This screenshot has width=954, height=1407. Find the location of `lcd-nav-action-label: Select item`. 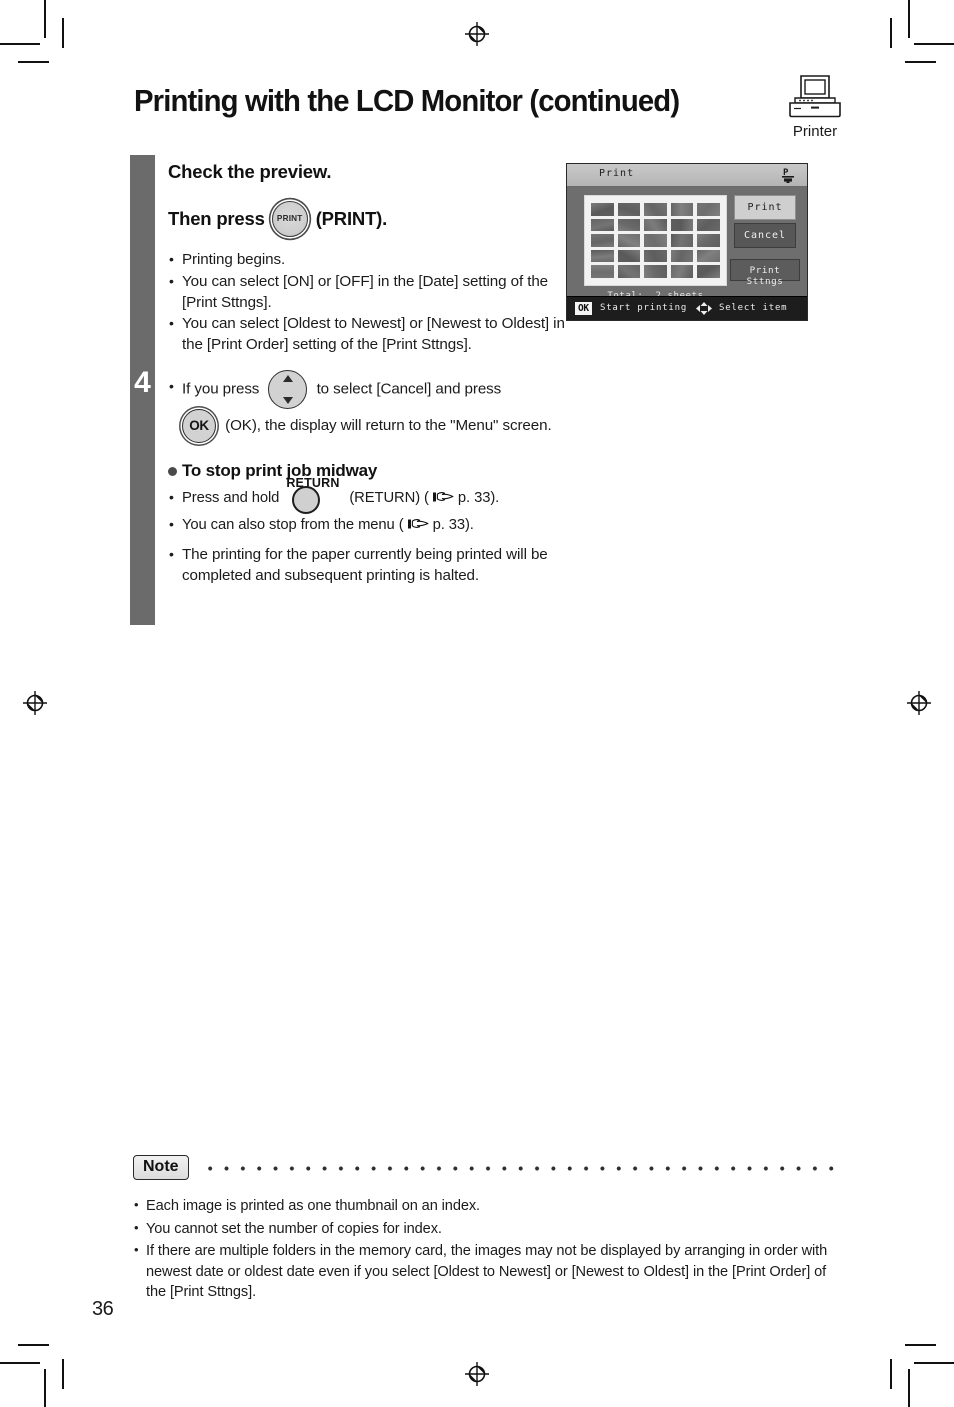

lcd-nav-action-label: Select item is located at coordinates (753, 308).